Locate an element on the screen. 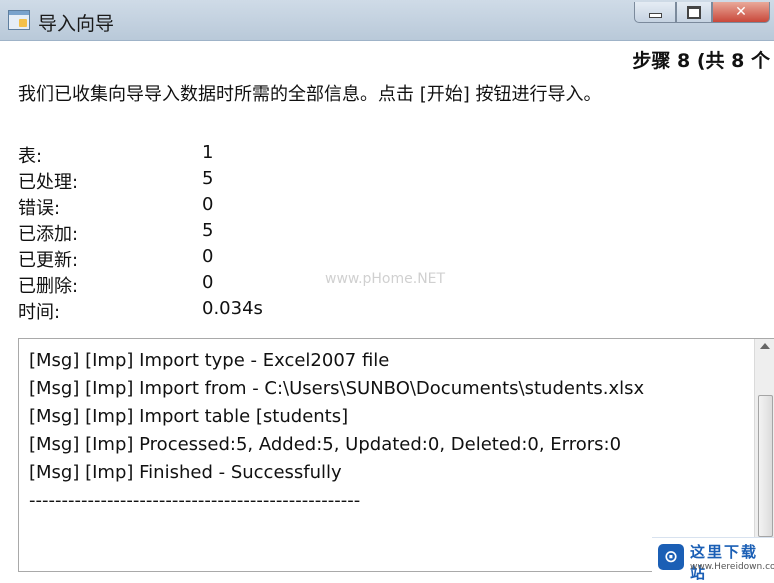 The height and width of the screenshot is (583, 774). stat-row-errors: 错误: 0 is located at coordinates (168, 205).